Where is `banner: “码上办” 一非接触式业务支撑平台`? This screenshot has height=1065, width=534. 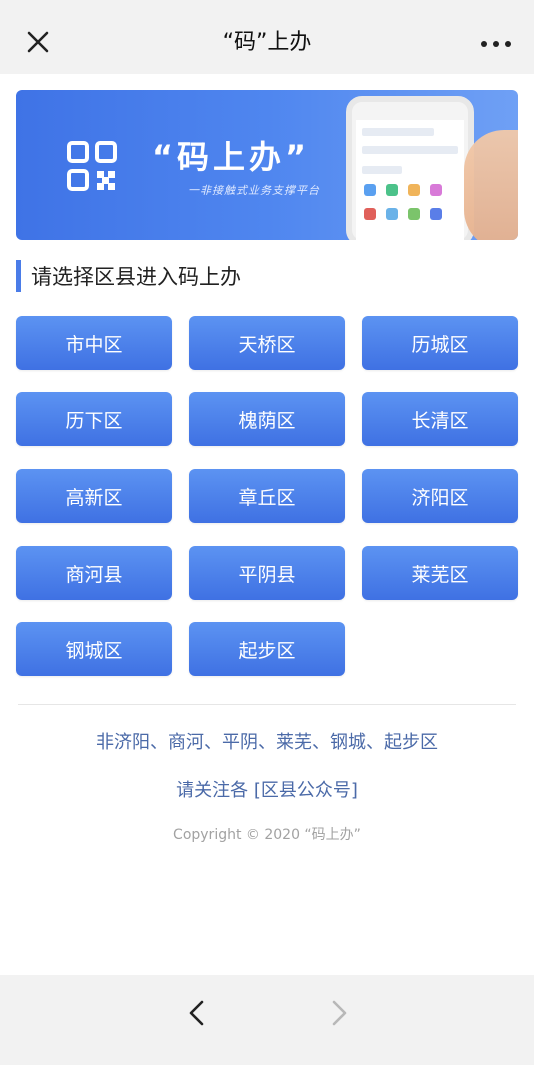
banner: “码上办” 一非接触式业务支撑平台 is located at coordinates (267, 165).